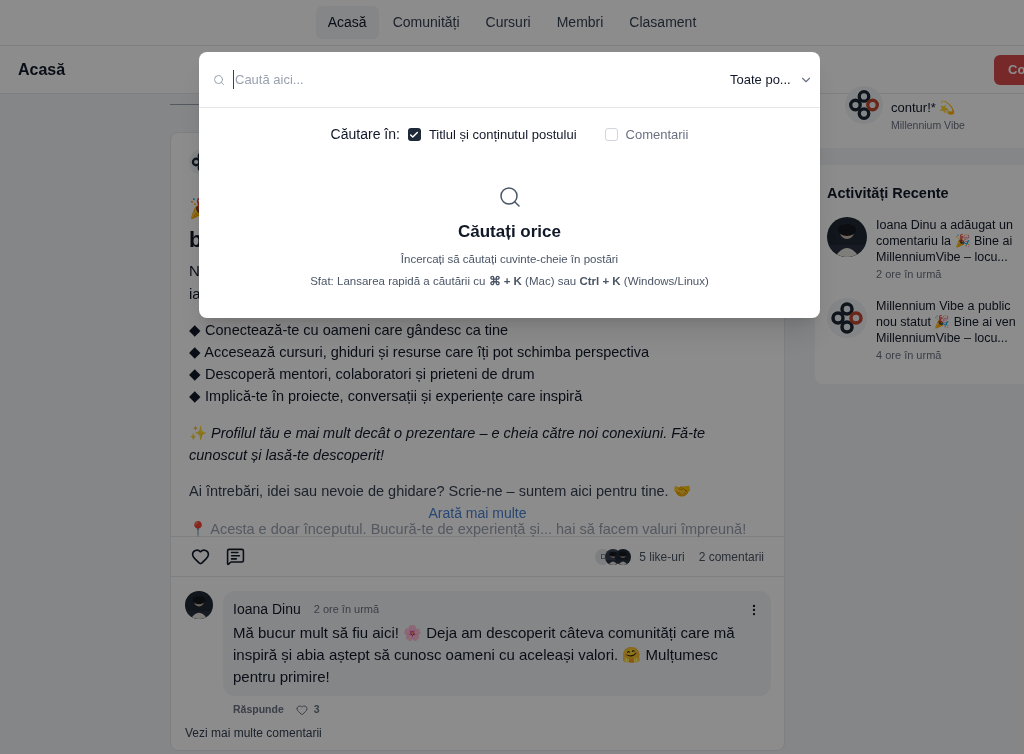 This screenshot has height=754, width=1024. Describe the element at coordinates (888, 193) in the screenshot. I see `section-title: Activități Recente` at that location.